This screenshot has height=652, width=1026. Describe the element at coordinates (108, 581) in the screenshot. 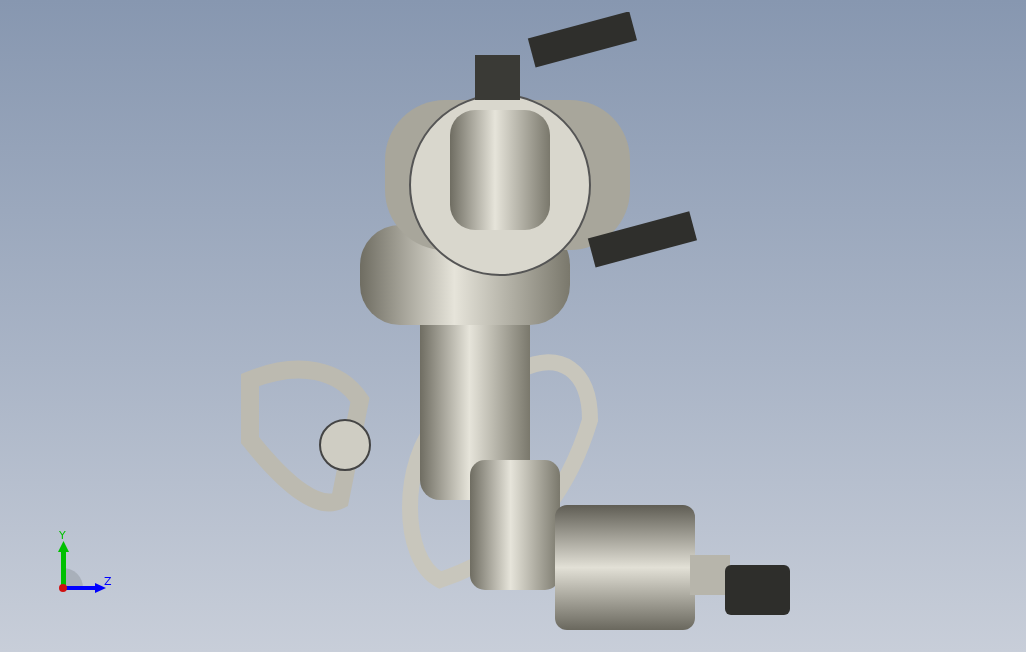

I see `axis-label: Z` at that location.